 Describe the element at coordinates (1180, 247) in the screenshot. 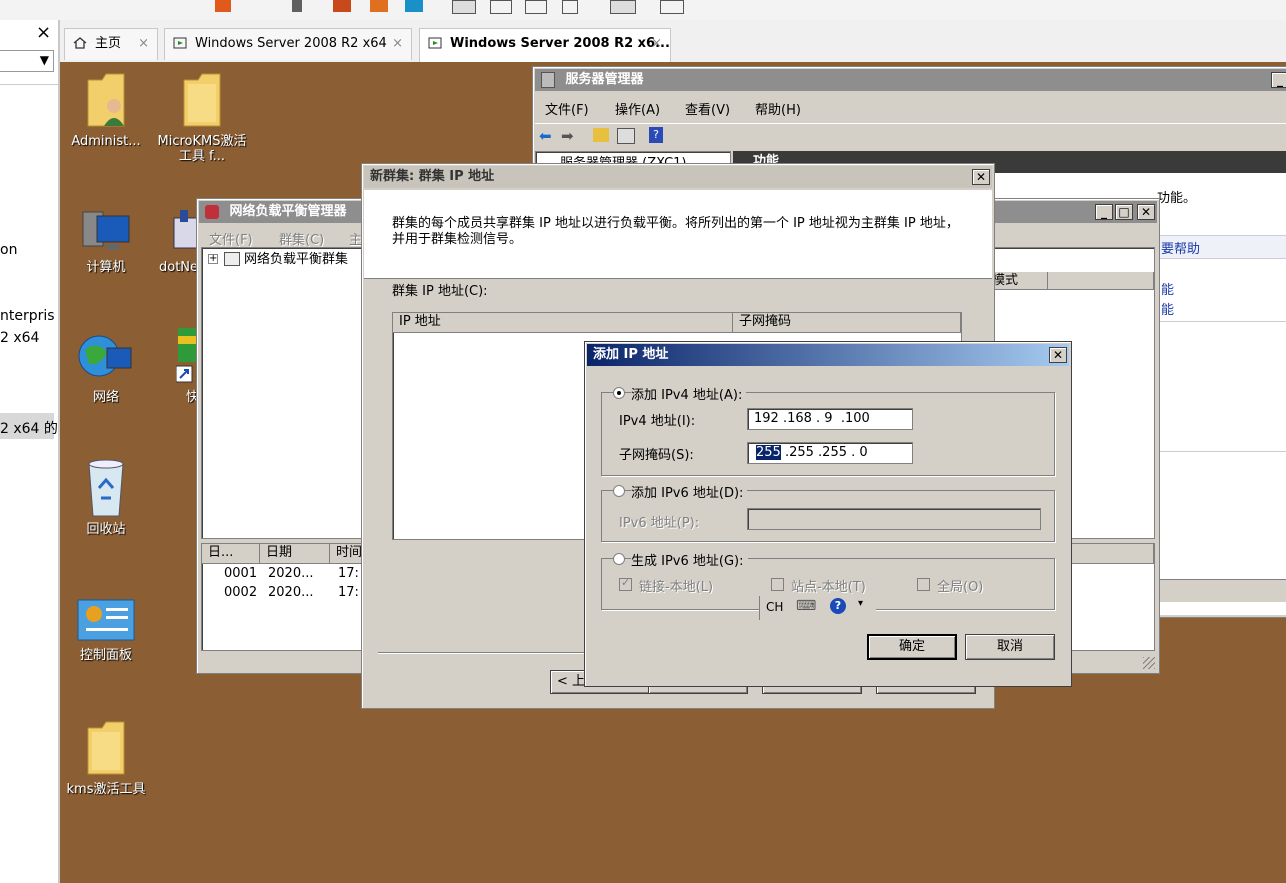

I see `help-link: 要帮助` at that location.